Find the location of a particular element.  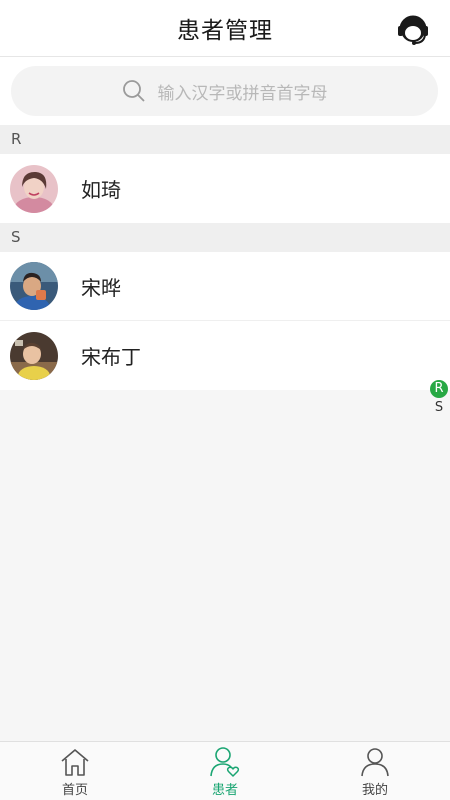

patient-row: 宋晔 is located at coordinates (225, 286).